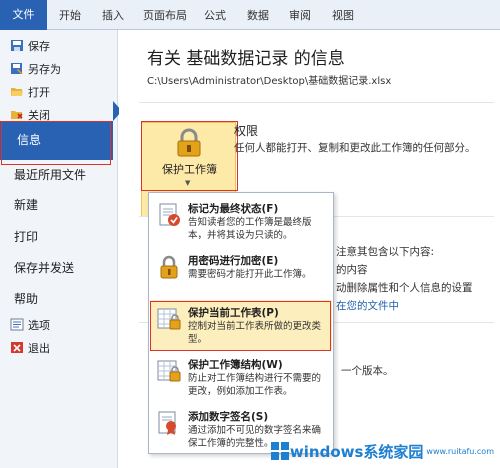  I want to click on sidebar-item-save: 保存, so click(30, 47).